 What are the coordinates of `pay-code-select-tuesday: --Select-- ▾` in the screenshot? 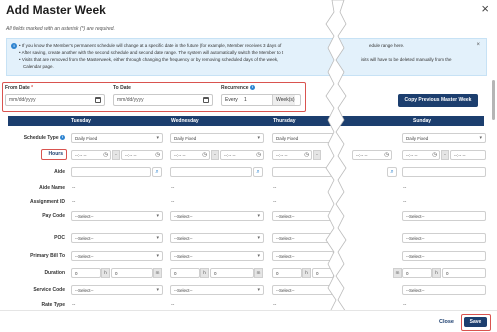 It's located at (117, 216).